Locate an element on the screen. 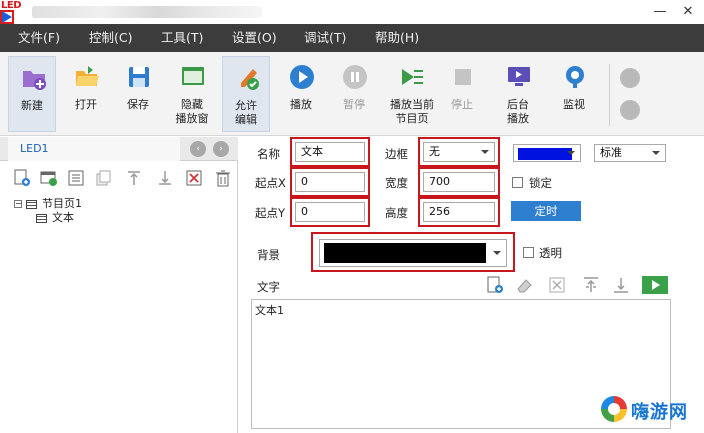 This screenshot has width=704, height=433. start-y-highlight-box is located at coordinates (330, 212).